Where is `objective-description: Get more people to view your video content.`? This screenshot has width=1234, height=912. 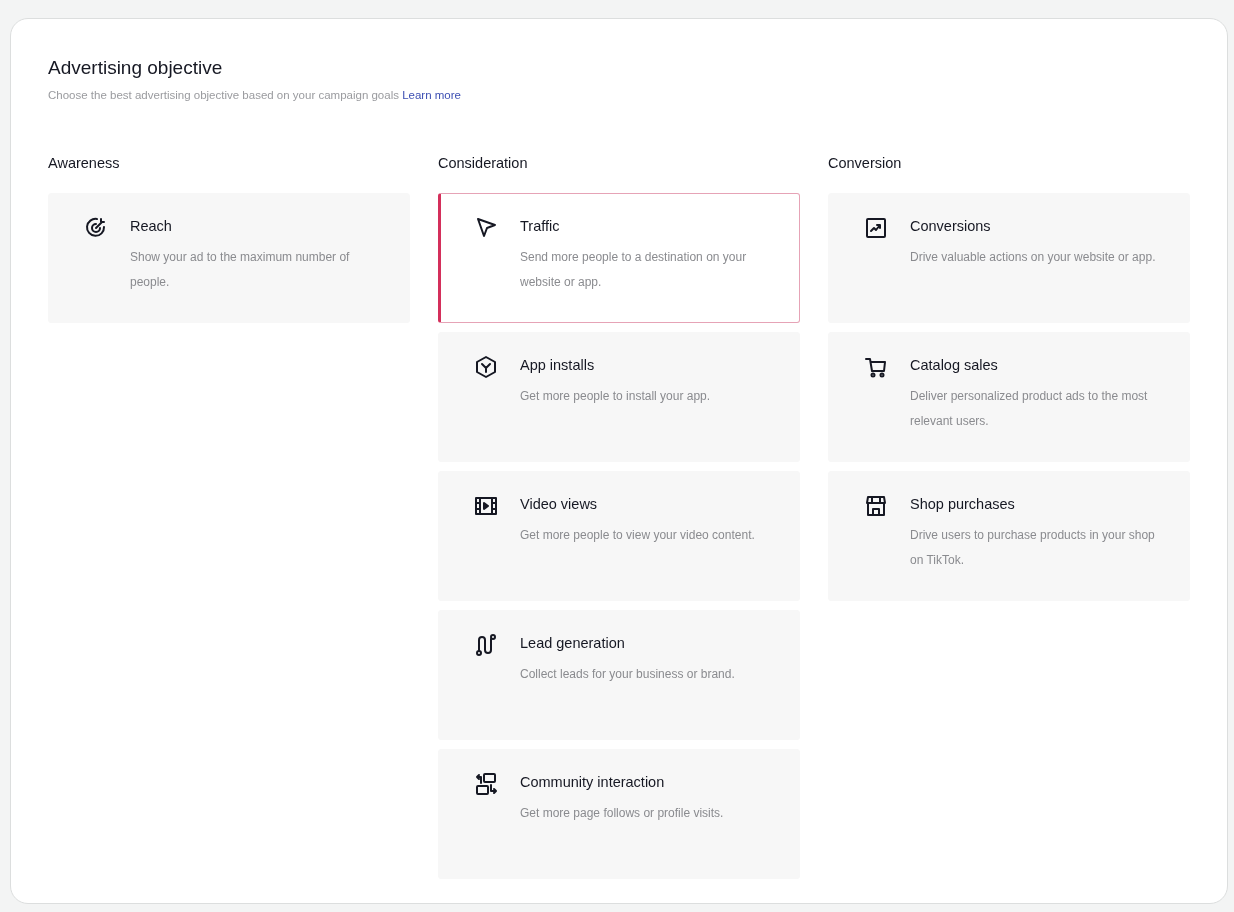 objective-description: Get more people to view your video content. is located at coordinates (637, 535).